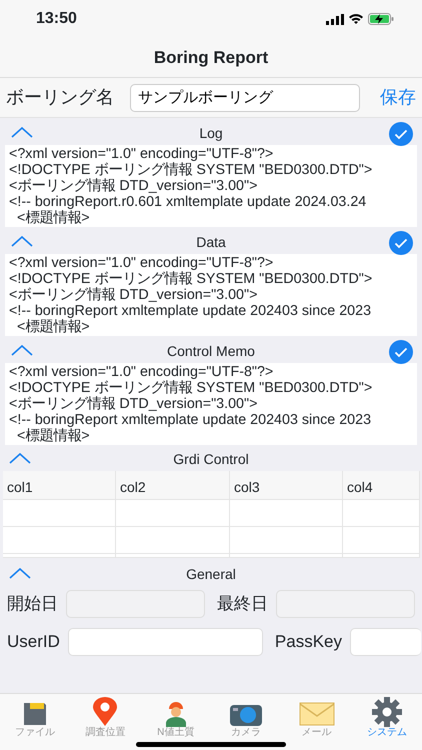 The height and width of the screenshot is (750, 422). Describe the element at coordinates (56, 19) in the screenshot. I see `status-time: 13:50` at that location.